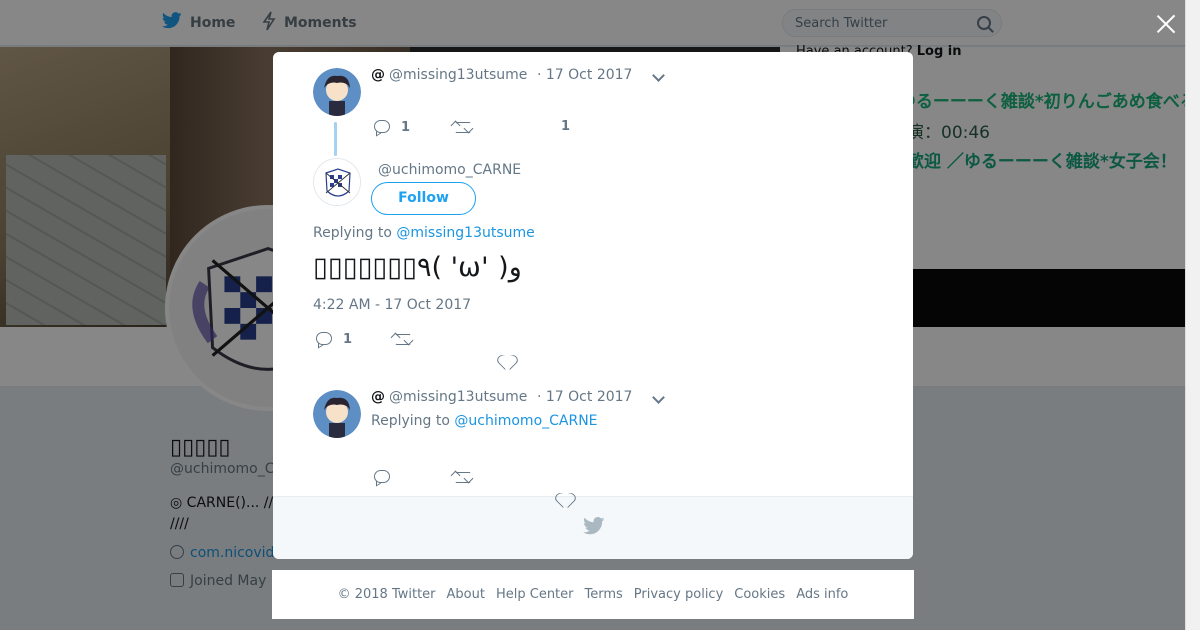 The width and height of the screenshot is (1200, 630). What do you see at coordinates (449, 170) in the screenshot?
I see `main-tweet-handle: @uchimomo_CARNE` at bounding box center [449, 170].